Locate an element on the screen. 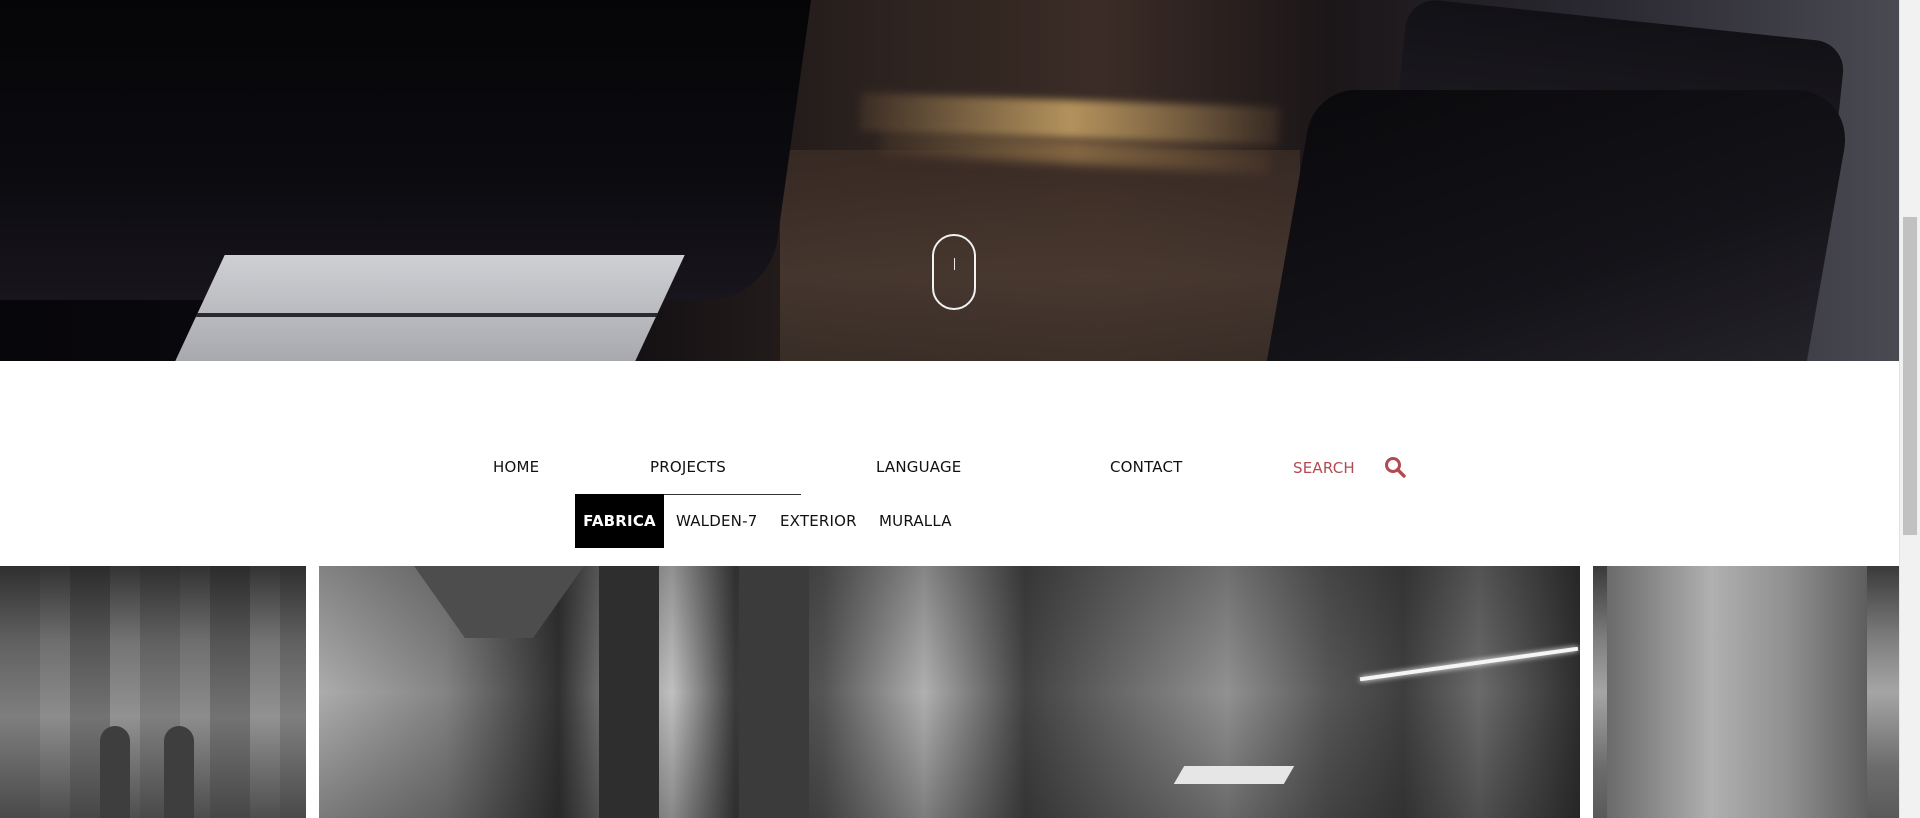  hero-floor is located at coordinates (1040, 255).